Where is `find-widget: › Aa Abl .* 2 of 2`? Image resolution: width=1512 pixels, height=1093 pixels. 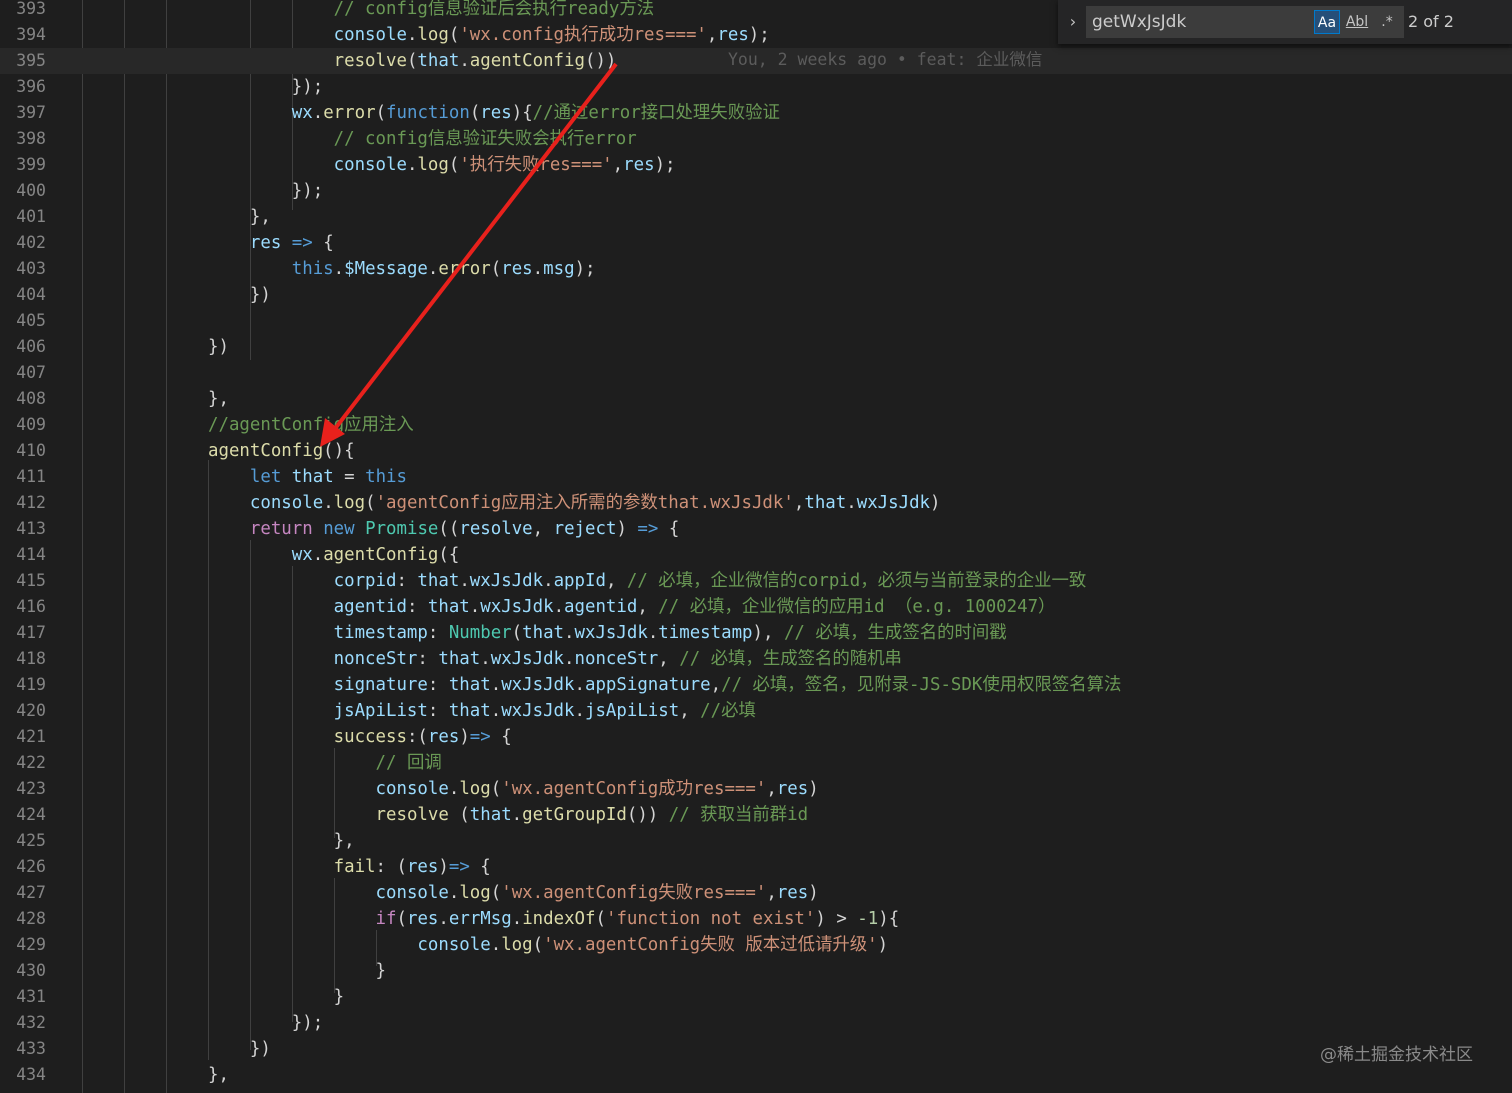
find-widget: › Aa Abl .* 2 of 2 is located at coordinates (1285, 22).